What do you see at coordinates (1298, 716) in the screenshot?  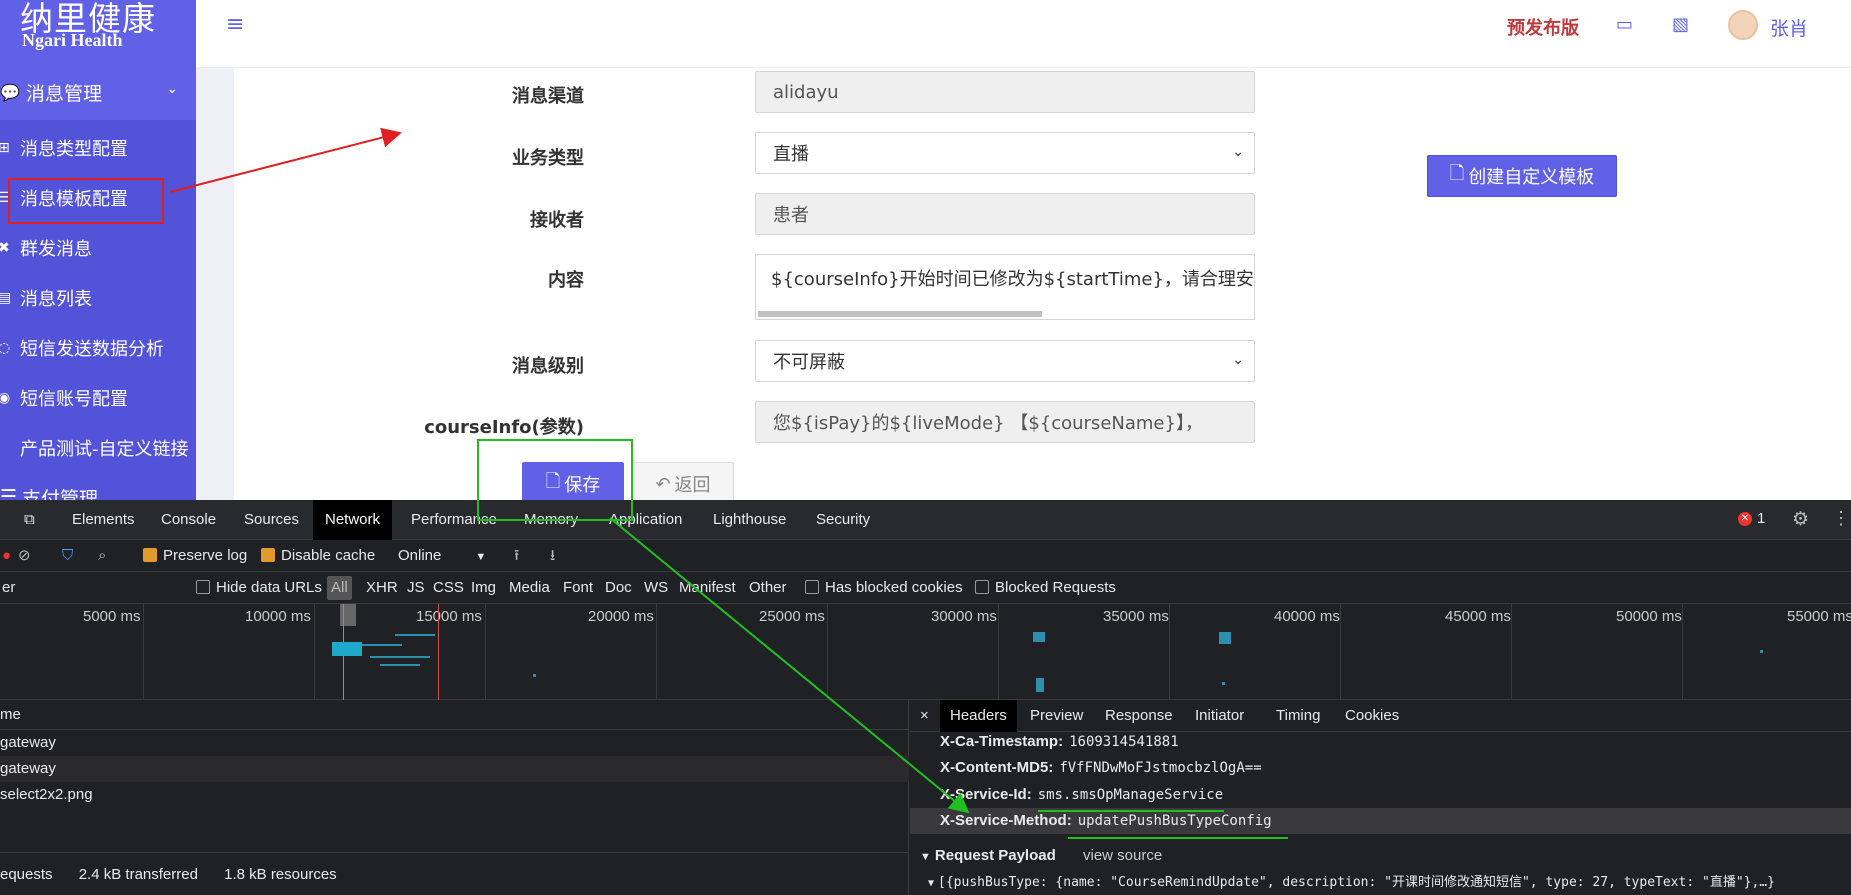 I see `tab-timing: Timing` at bounding box center [1298, 716].